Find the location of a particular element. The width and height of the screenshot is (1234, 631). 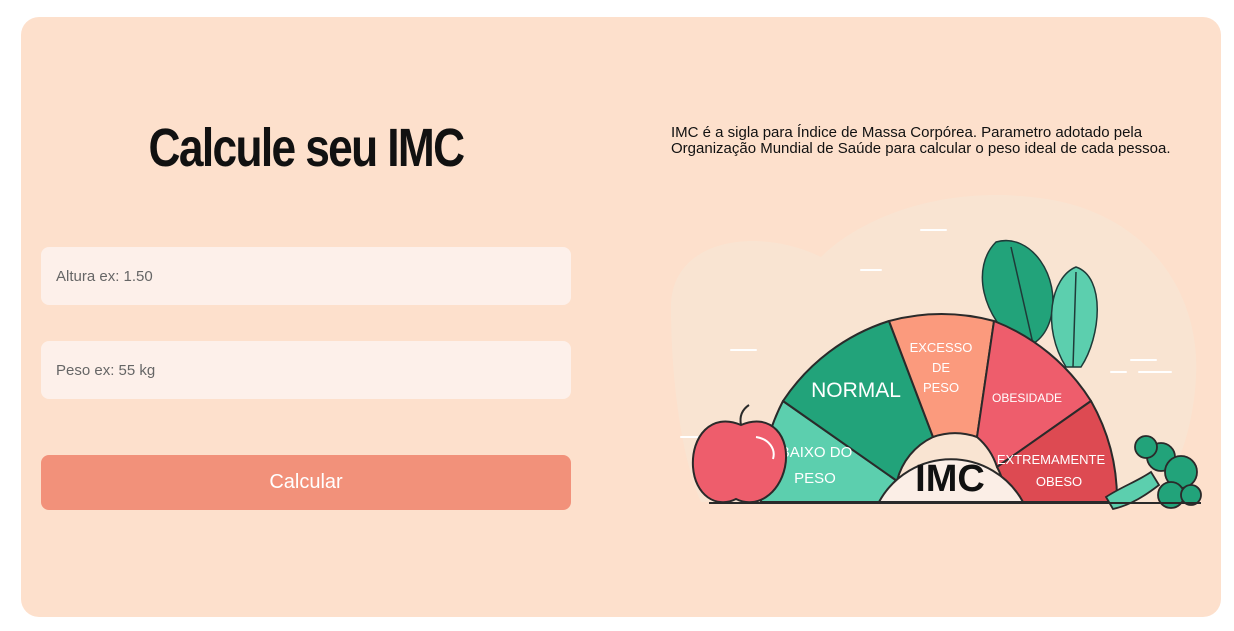

label-obesidade: OBESIDADE is located at coordinates (1027, 398).